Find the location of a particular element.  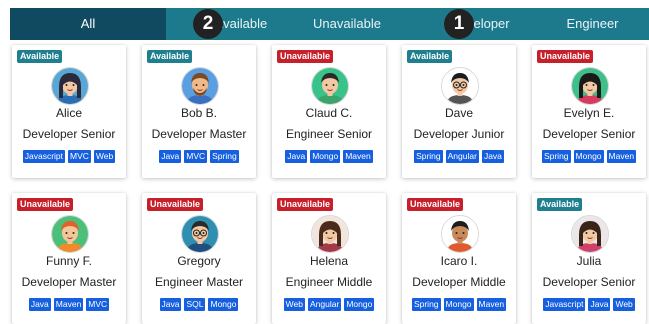

person-name: Claud C. is located at coordinates (329, 113).